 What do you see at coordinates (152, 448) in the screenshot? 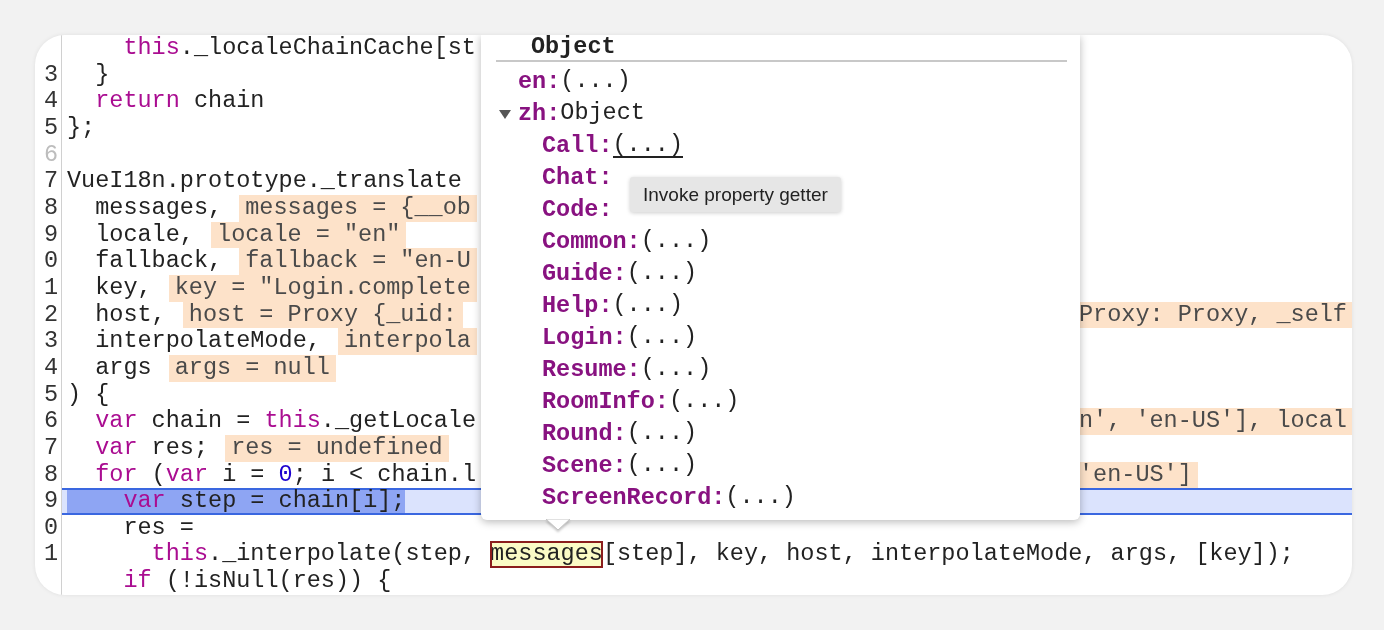
I see `code-text: var res;` at bounding box center [152, 448].